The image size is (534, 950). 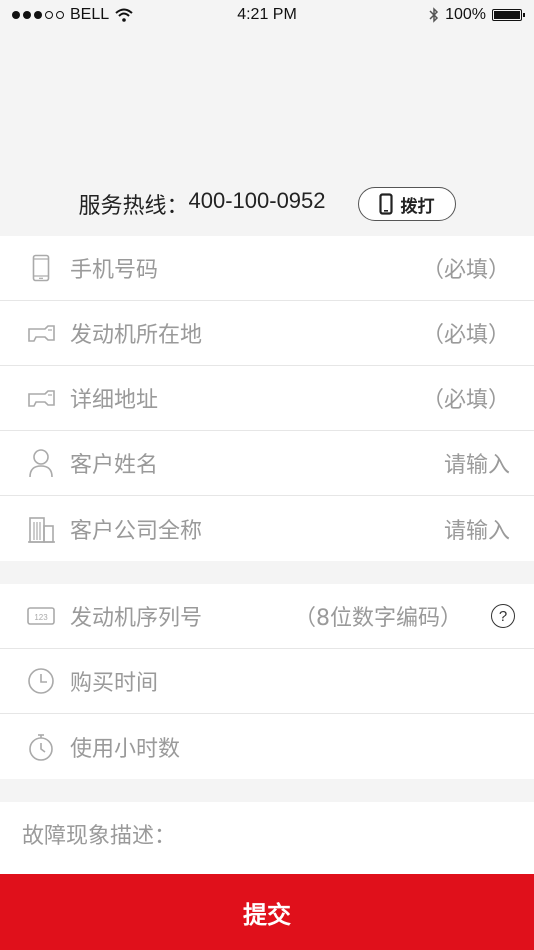 I want to click on call-button: 拨打, so click(x=406, y=204).